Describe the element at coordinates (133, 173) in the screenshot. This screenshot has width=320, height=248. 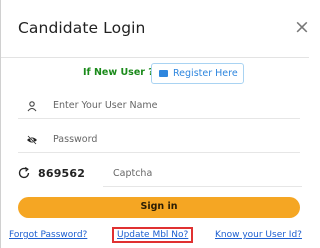
I see `captcha-placeholder: Captcha` at that location.